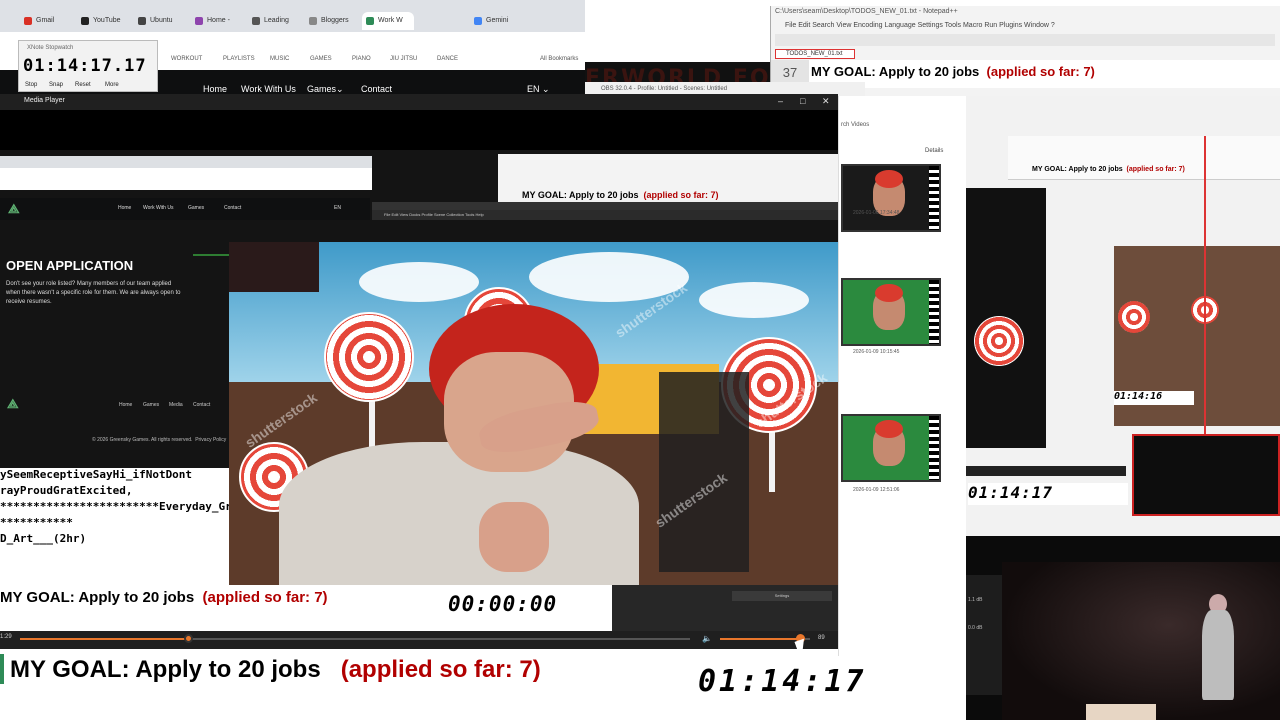  What do you see at coordinates (186, 59) in the screenshot?
I see `bookmark-item: WORKOUT` at bounding box center [186, 59].